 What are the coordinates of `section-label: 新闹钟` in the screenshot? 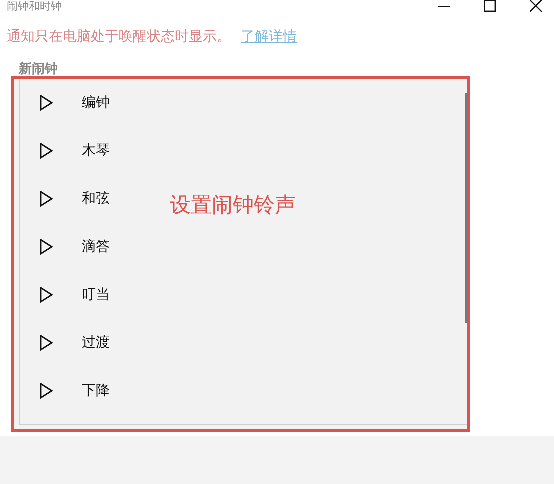 It's located at (39, 68).